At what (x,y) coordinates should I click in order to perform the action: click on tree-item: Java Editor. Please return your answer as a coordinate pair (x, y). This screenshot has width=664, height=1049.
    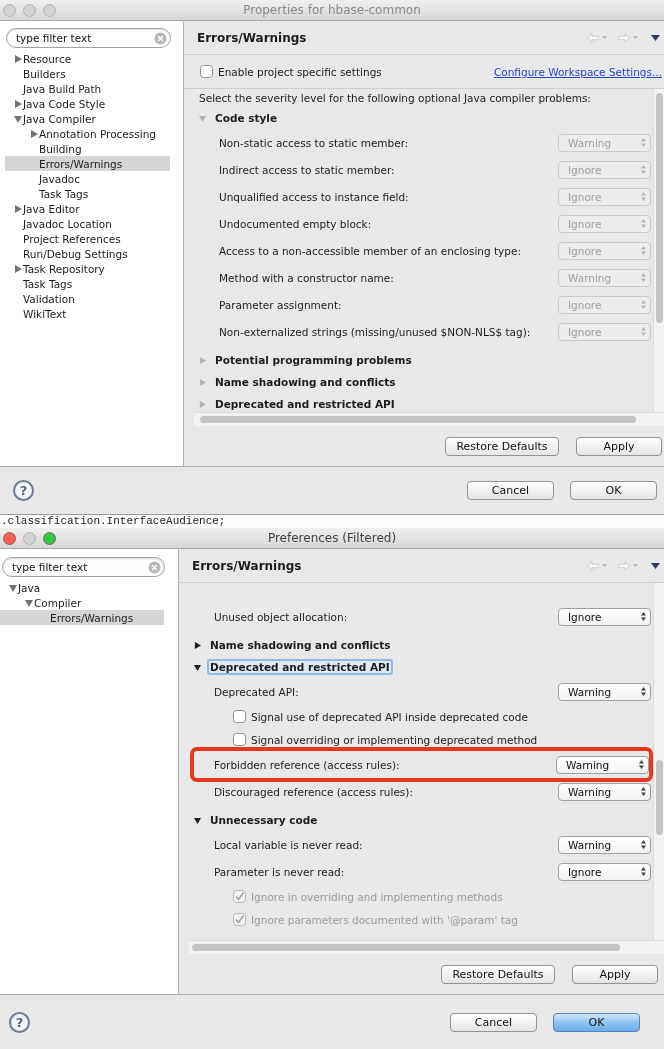
    Looking at the image, I should click on (87, 208).